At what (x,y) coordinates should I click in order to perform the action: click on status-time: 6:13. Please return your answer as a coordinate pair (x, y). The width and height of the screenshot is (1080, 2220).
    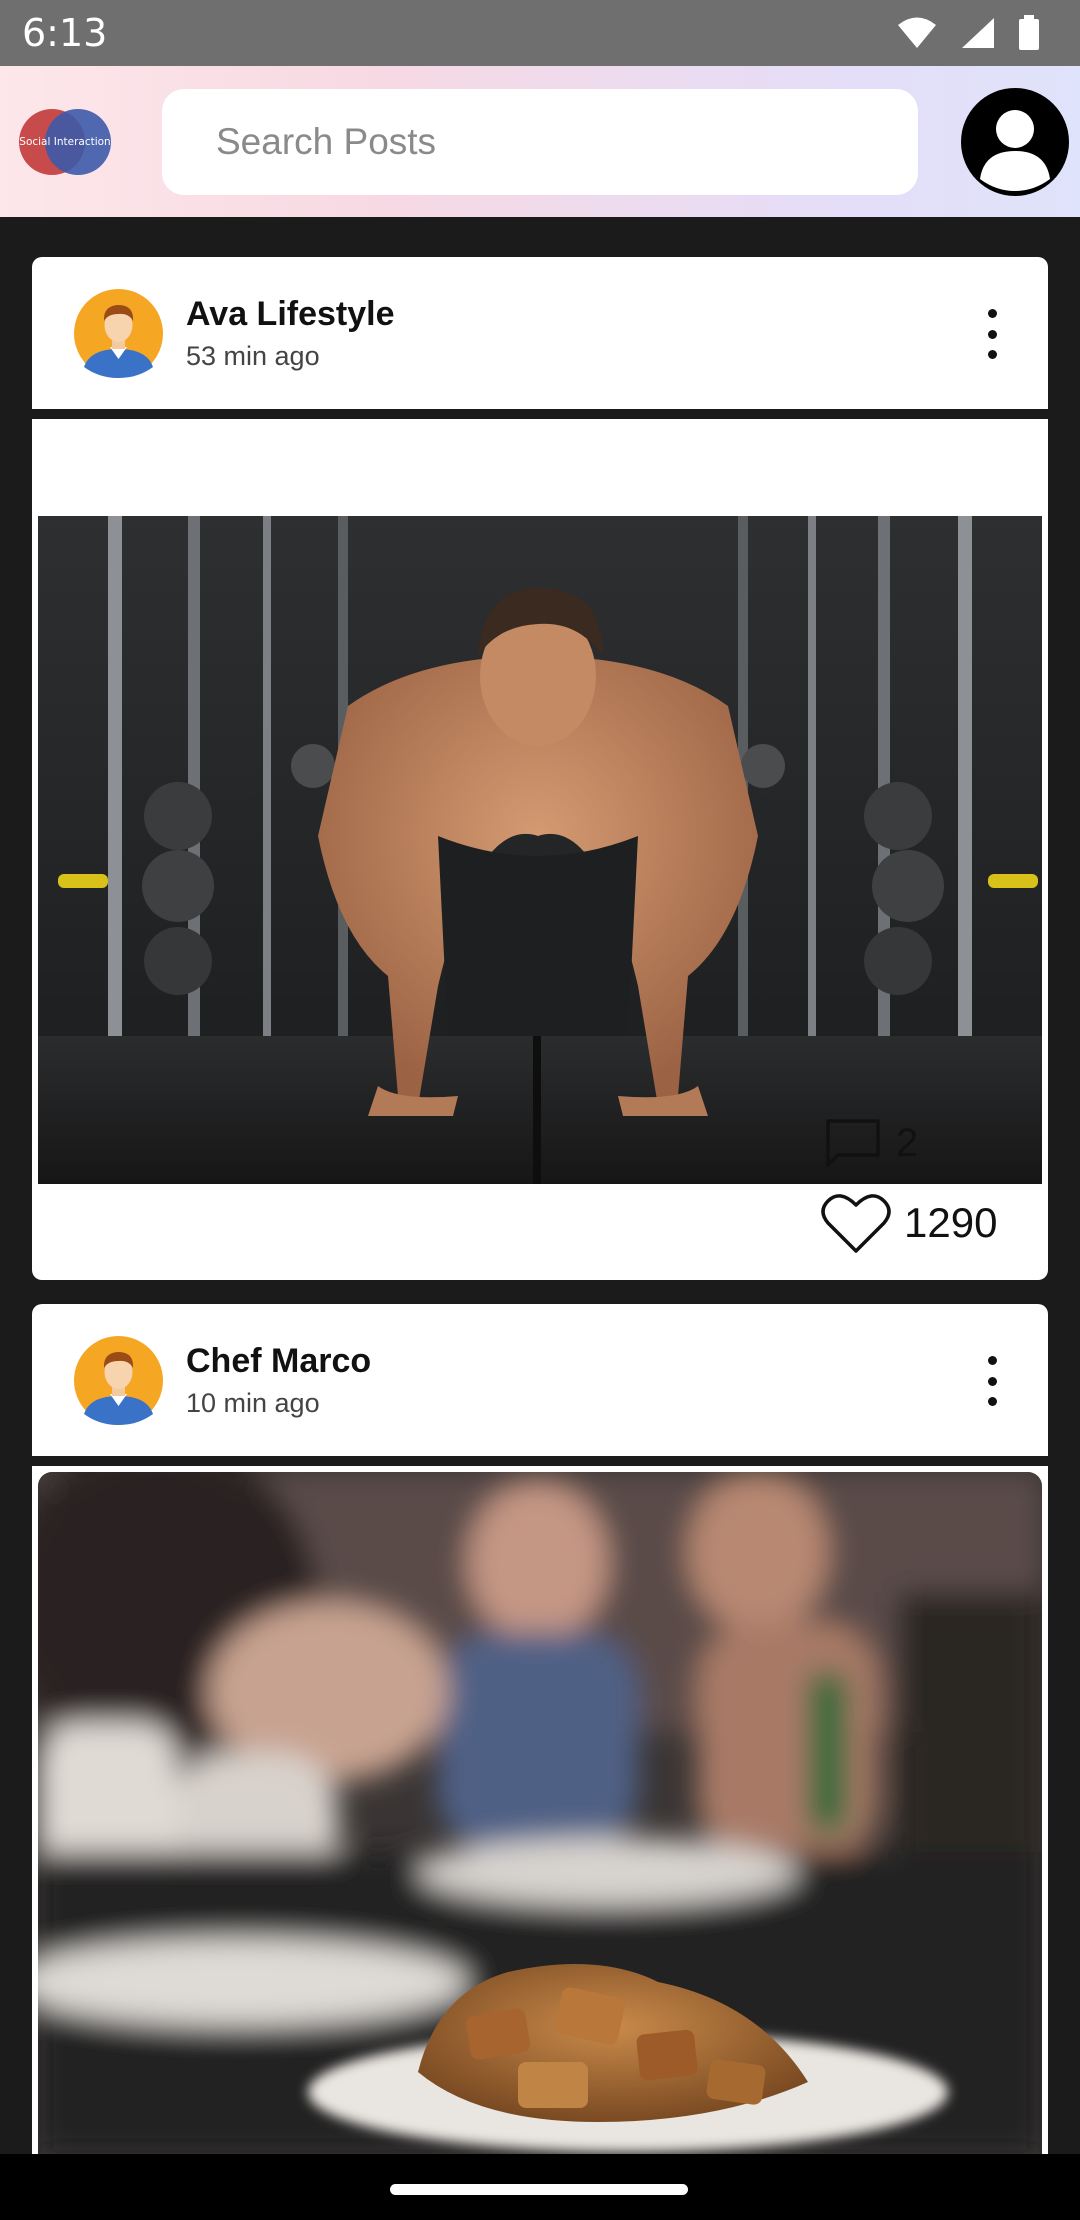
    Looking at the image, I should click on (65, 33).